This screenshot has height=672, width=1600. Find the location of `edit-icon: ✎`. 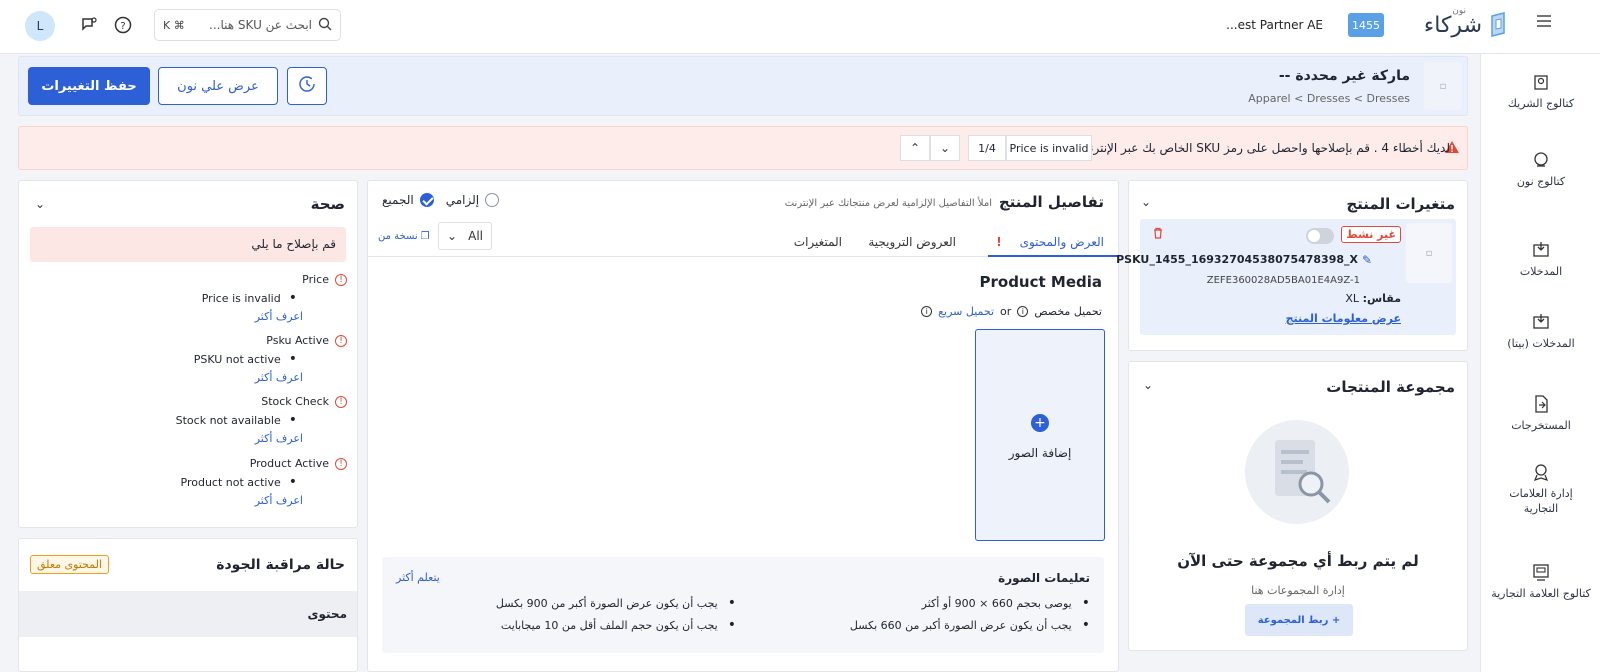

edit-icon: ✎ is located at coordinates (1367, 260).